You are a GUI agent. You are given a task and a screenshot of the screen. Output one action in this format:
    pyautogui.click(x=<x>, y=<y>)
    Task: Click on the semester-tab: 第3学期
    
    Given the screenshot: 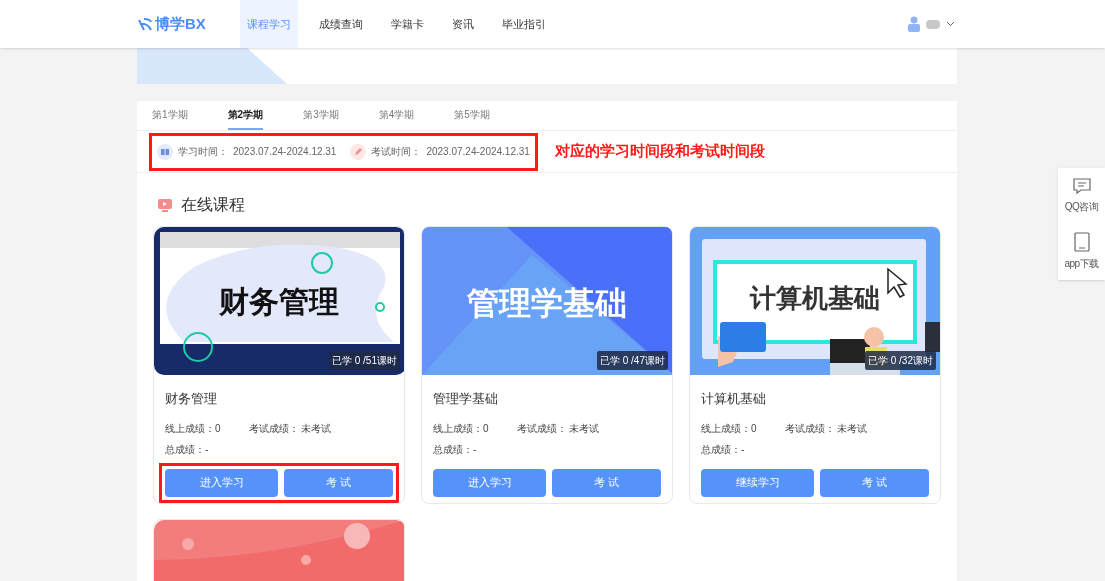 What is the action you would take?
    pyautogui.click(x=321, y=115)
    